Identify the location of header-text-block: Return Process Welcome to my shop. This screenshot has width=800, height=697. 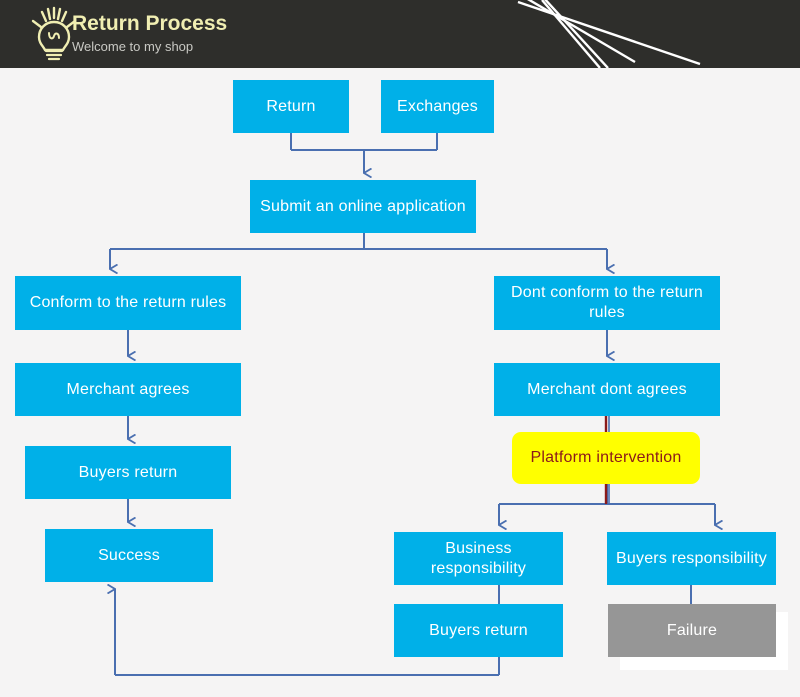
(149, 33).